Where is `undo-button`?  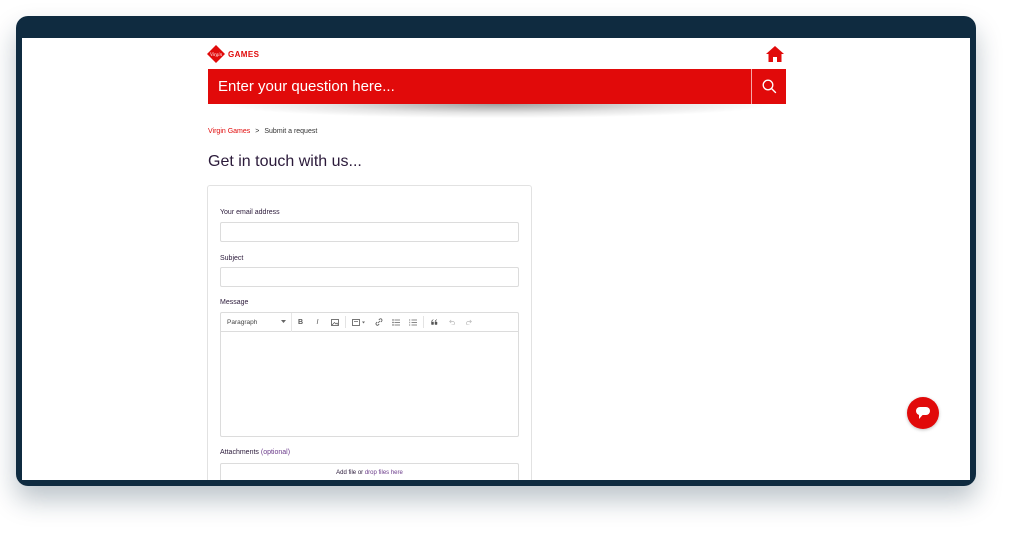 undo-button is located at coordinates (451, 322).